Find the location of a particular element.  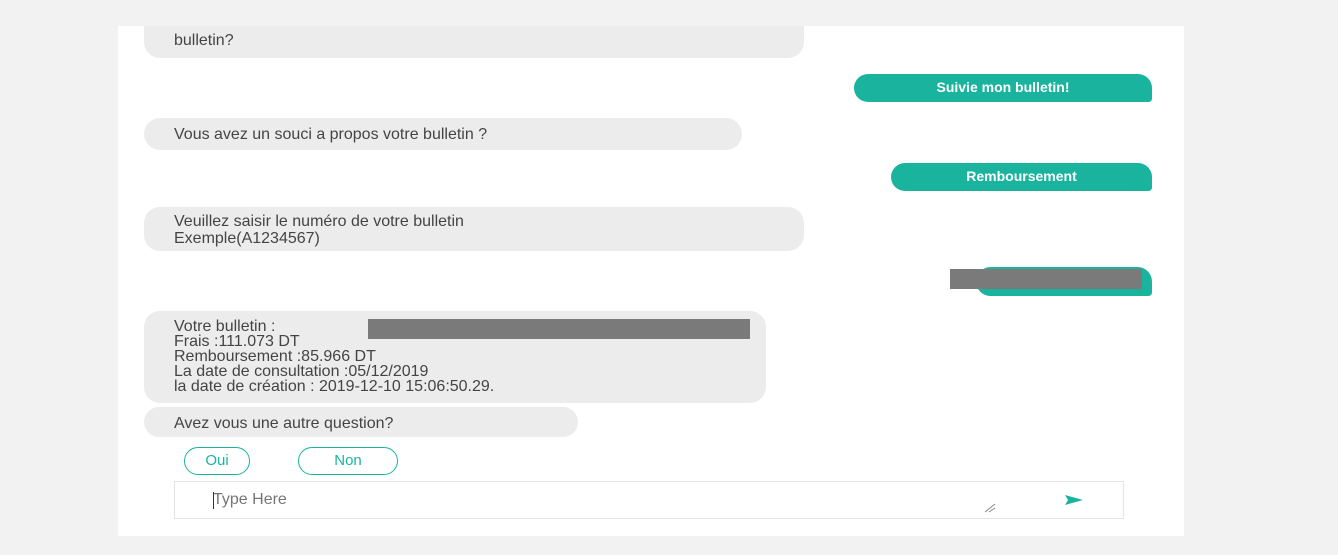

resize-handle-icon is located at coordinates (990, 507).